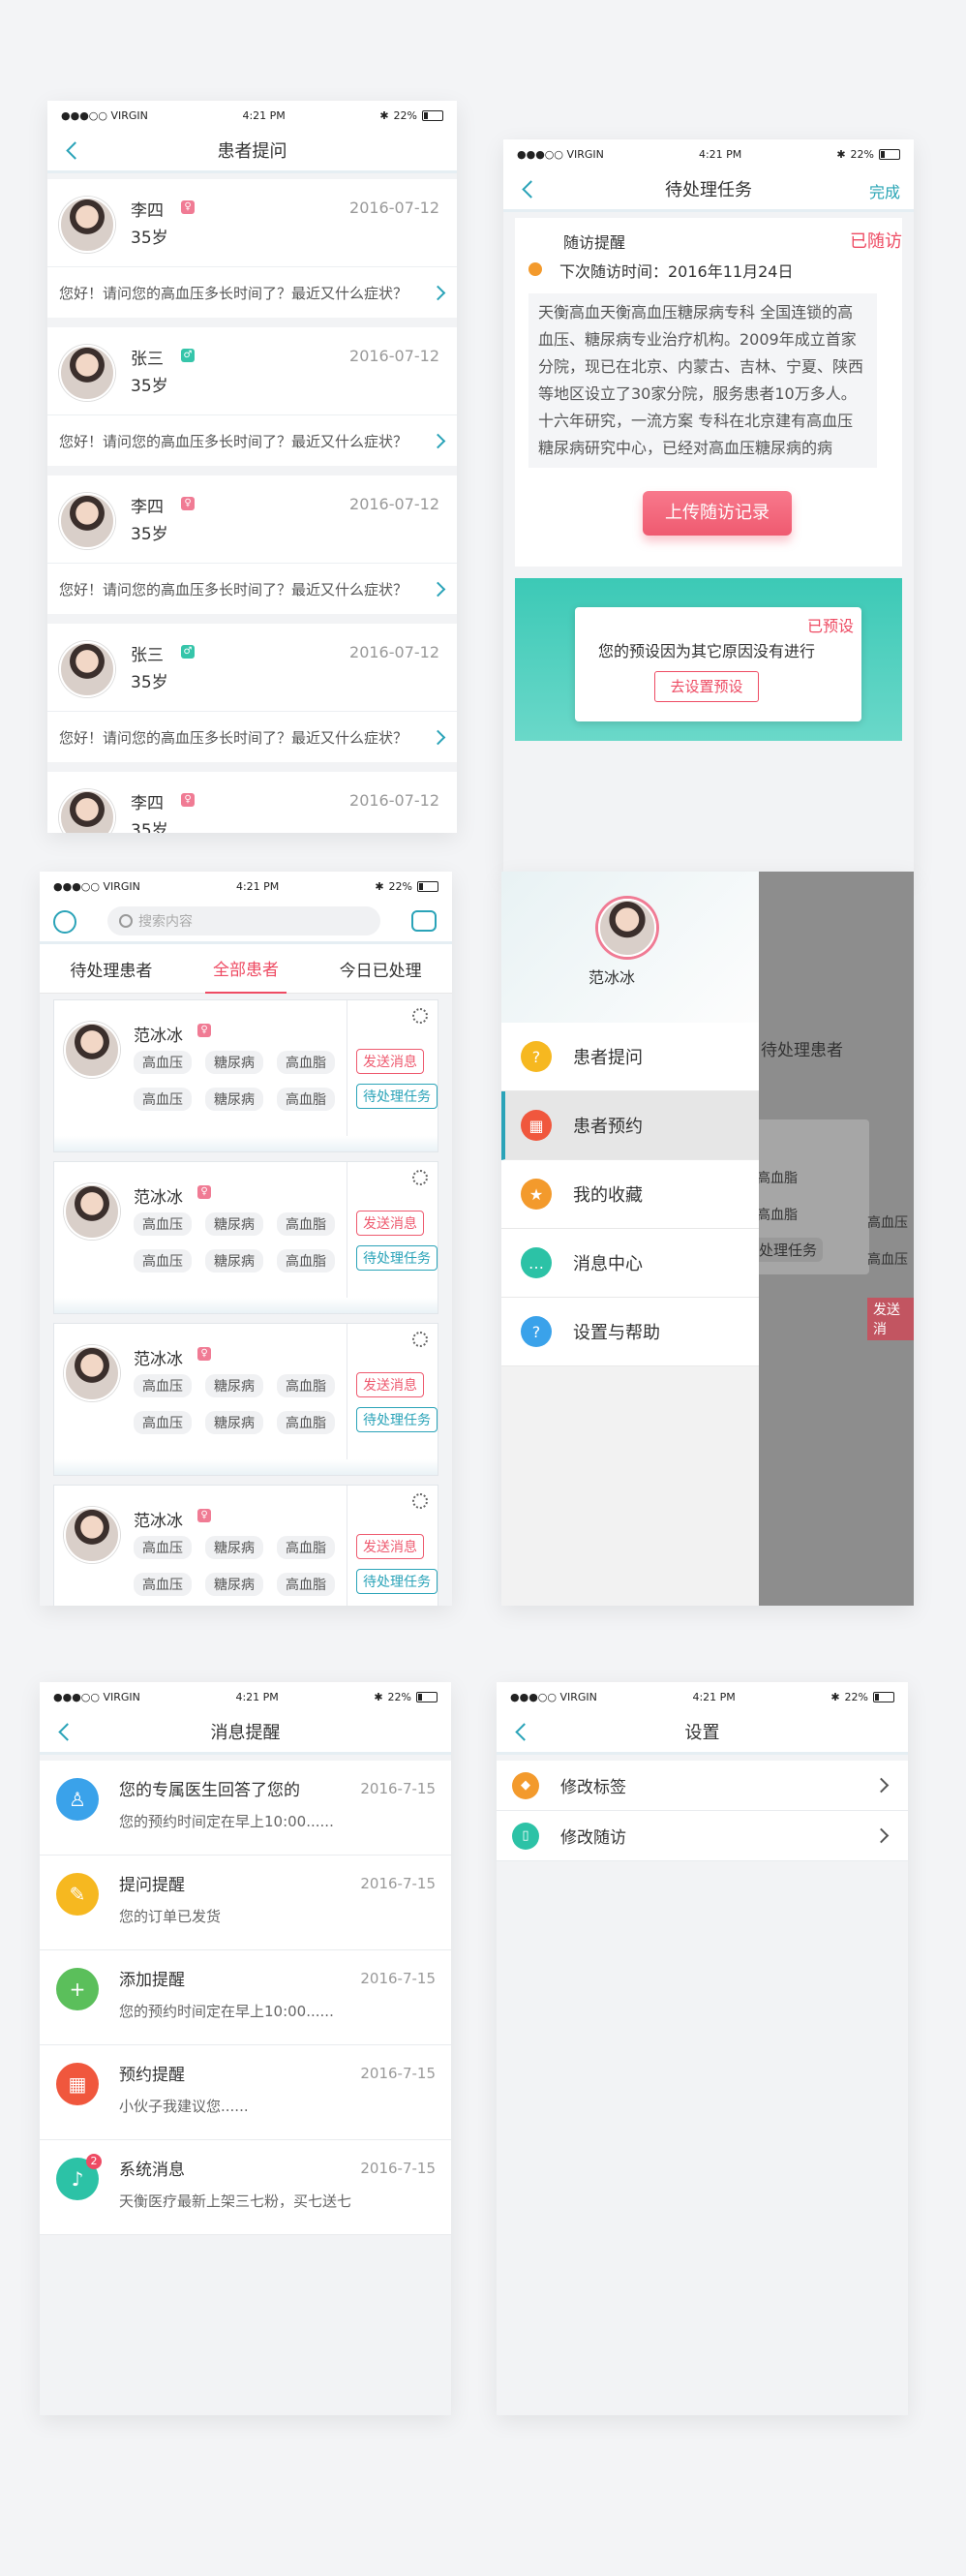 Image resolution: width=966 pixels, height=2576 pixels. What do you see at coordinates (802, 1050) in the screenshot?
I see `bg-tab: 待处理患者` at bounding box center [802, 1050].